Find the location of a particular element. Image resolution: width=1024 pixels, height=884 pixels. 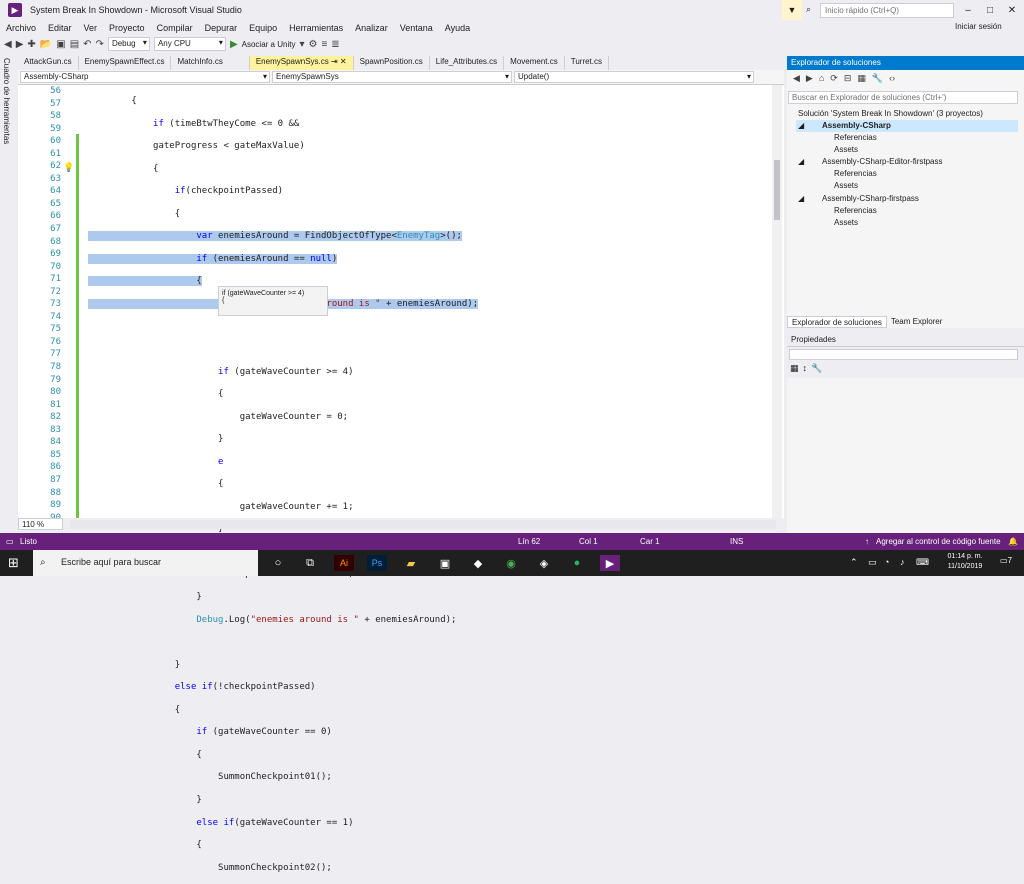

project-select: Assembly-CSharp is located at coordinates (145, 77).